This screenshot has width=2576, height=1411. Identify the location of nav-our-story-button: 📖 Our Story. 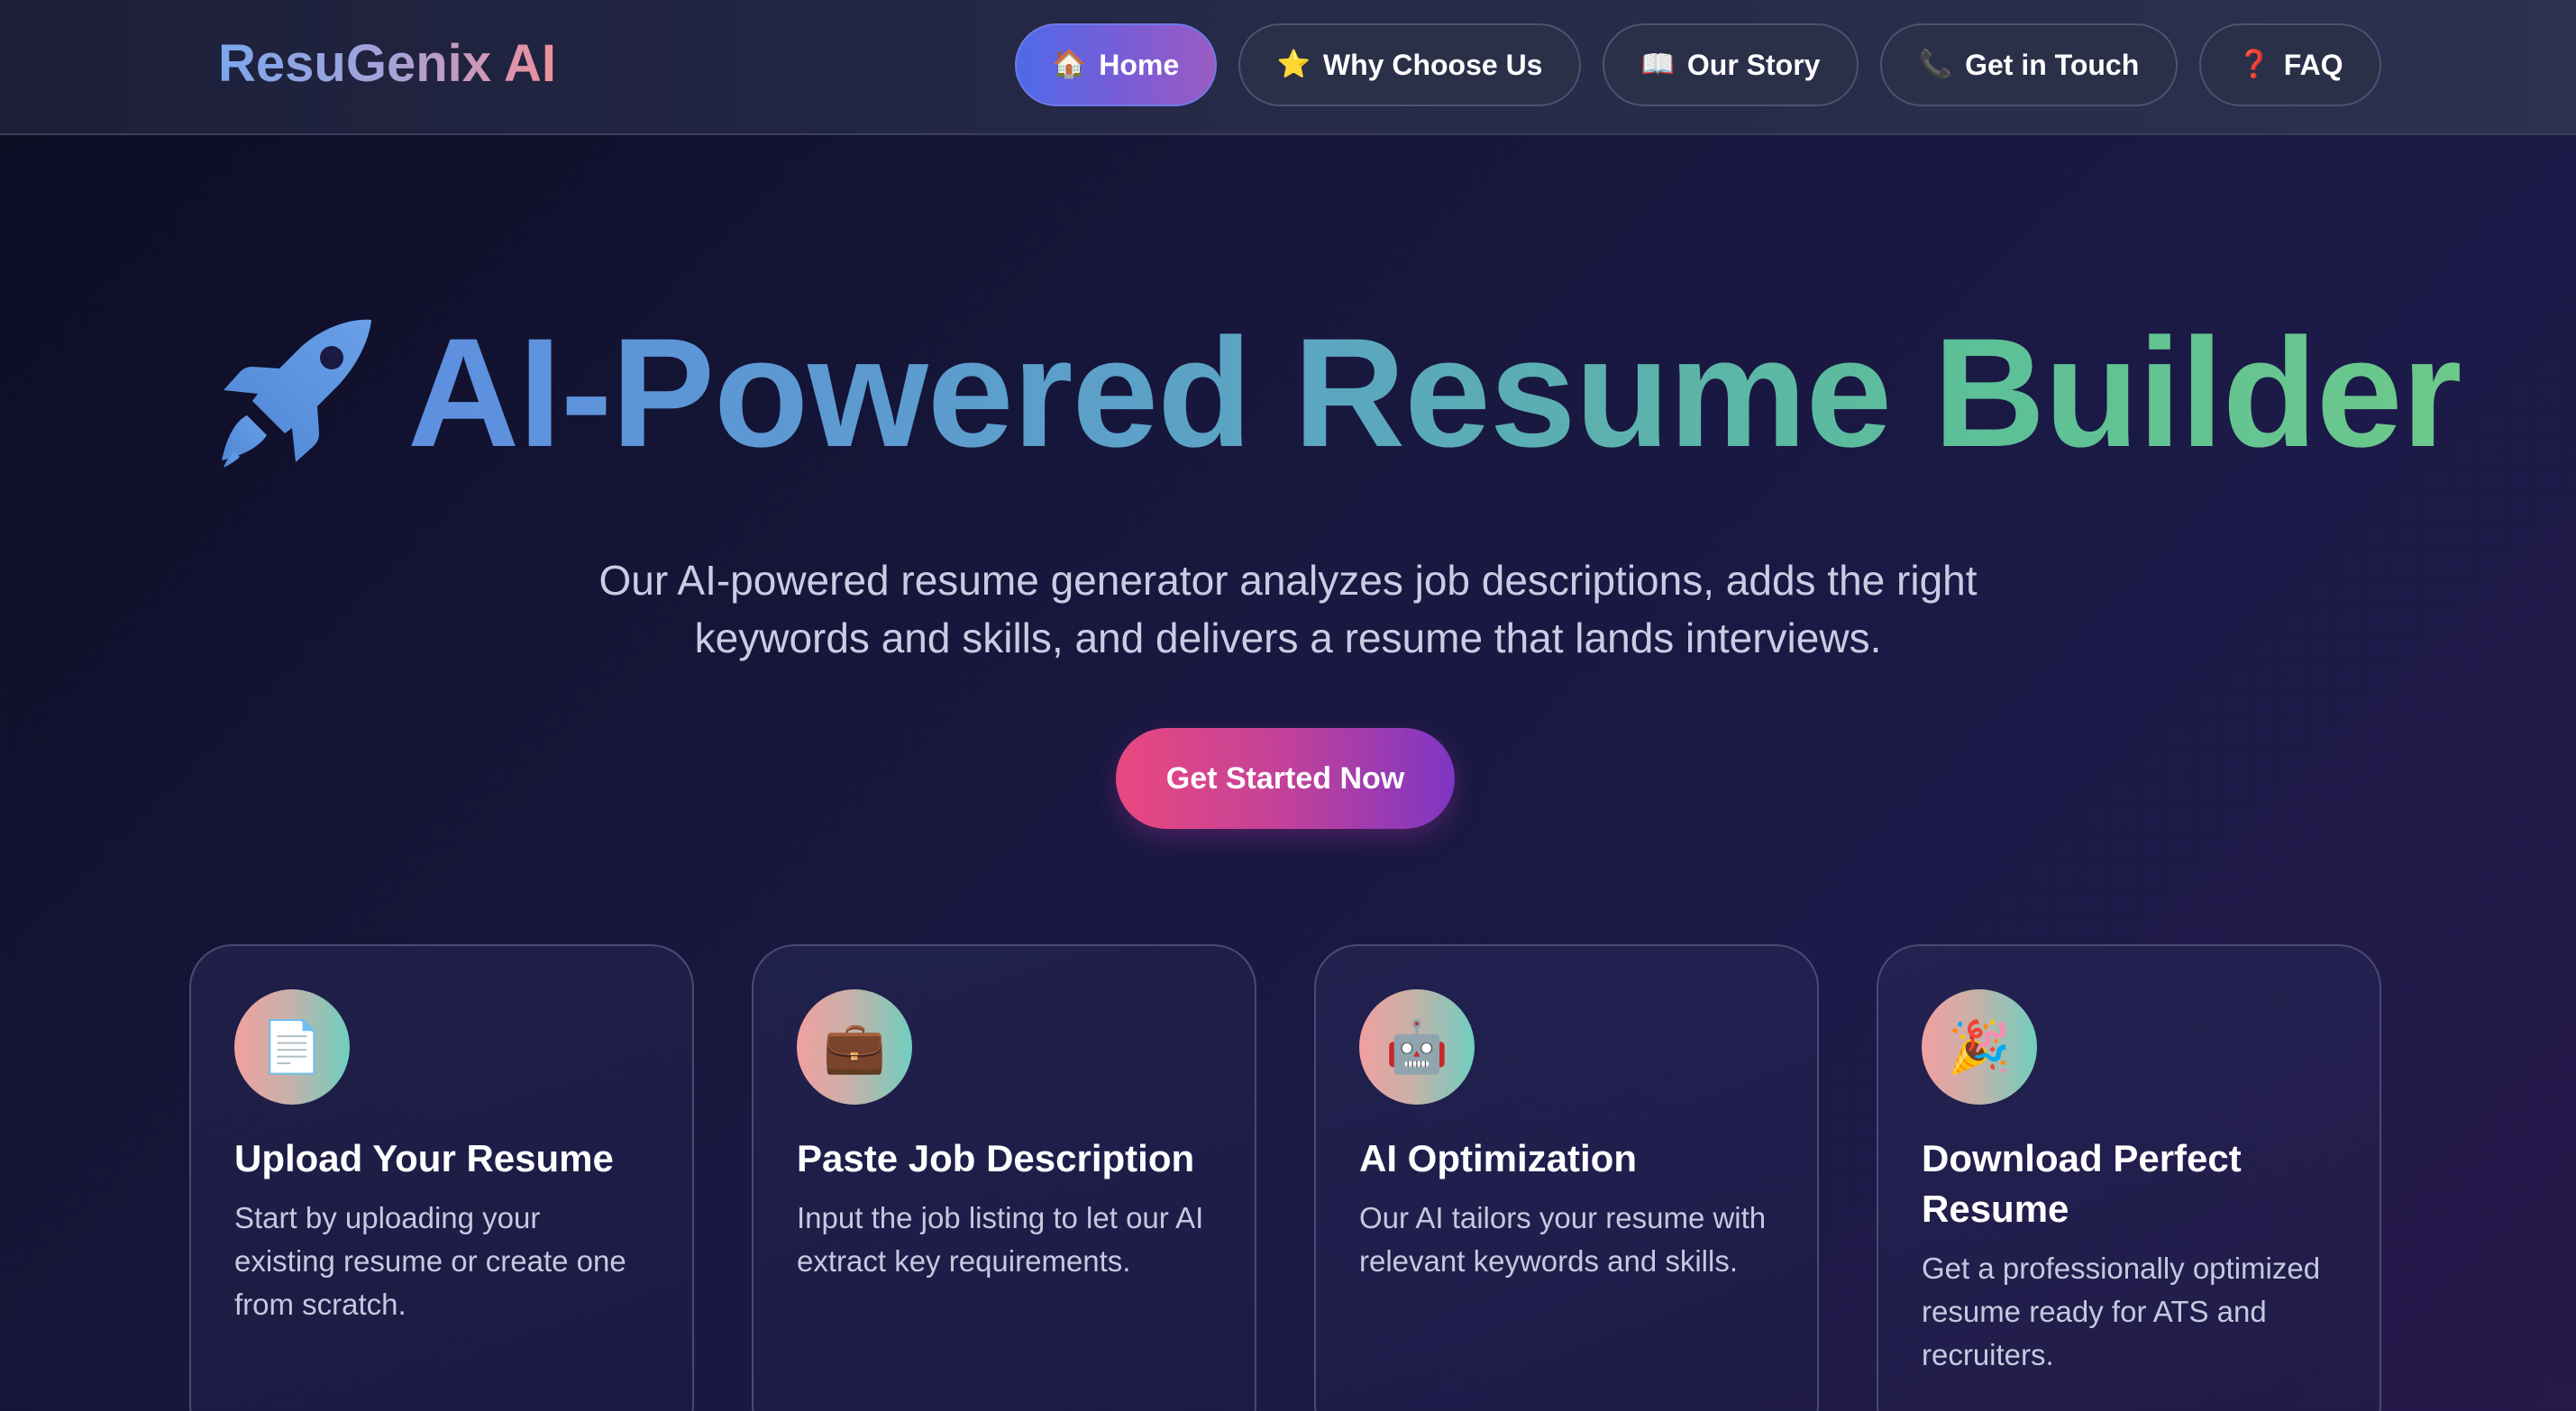
(1731, 64).